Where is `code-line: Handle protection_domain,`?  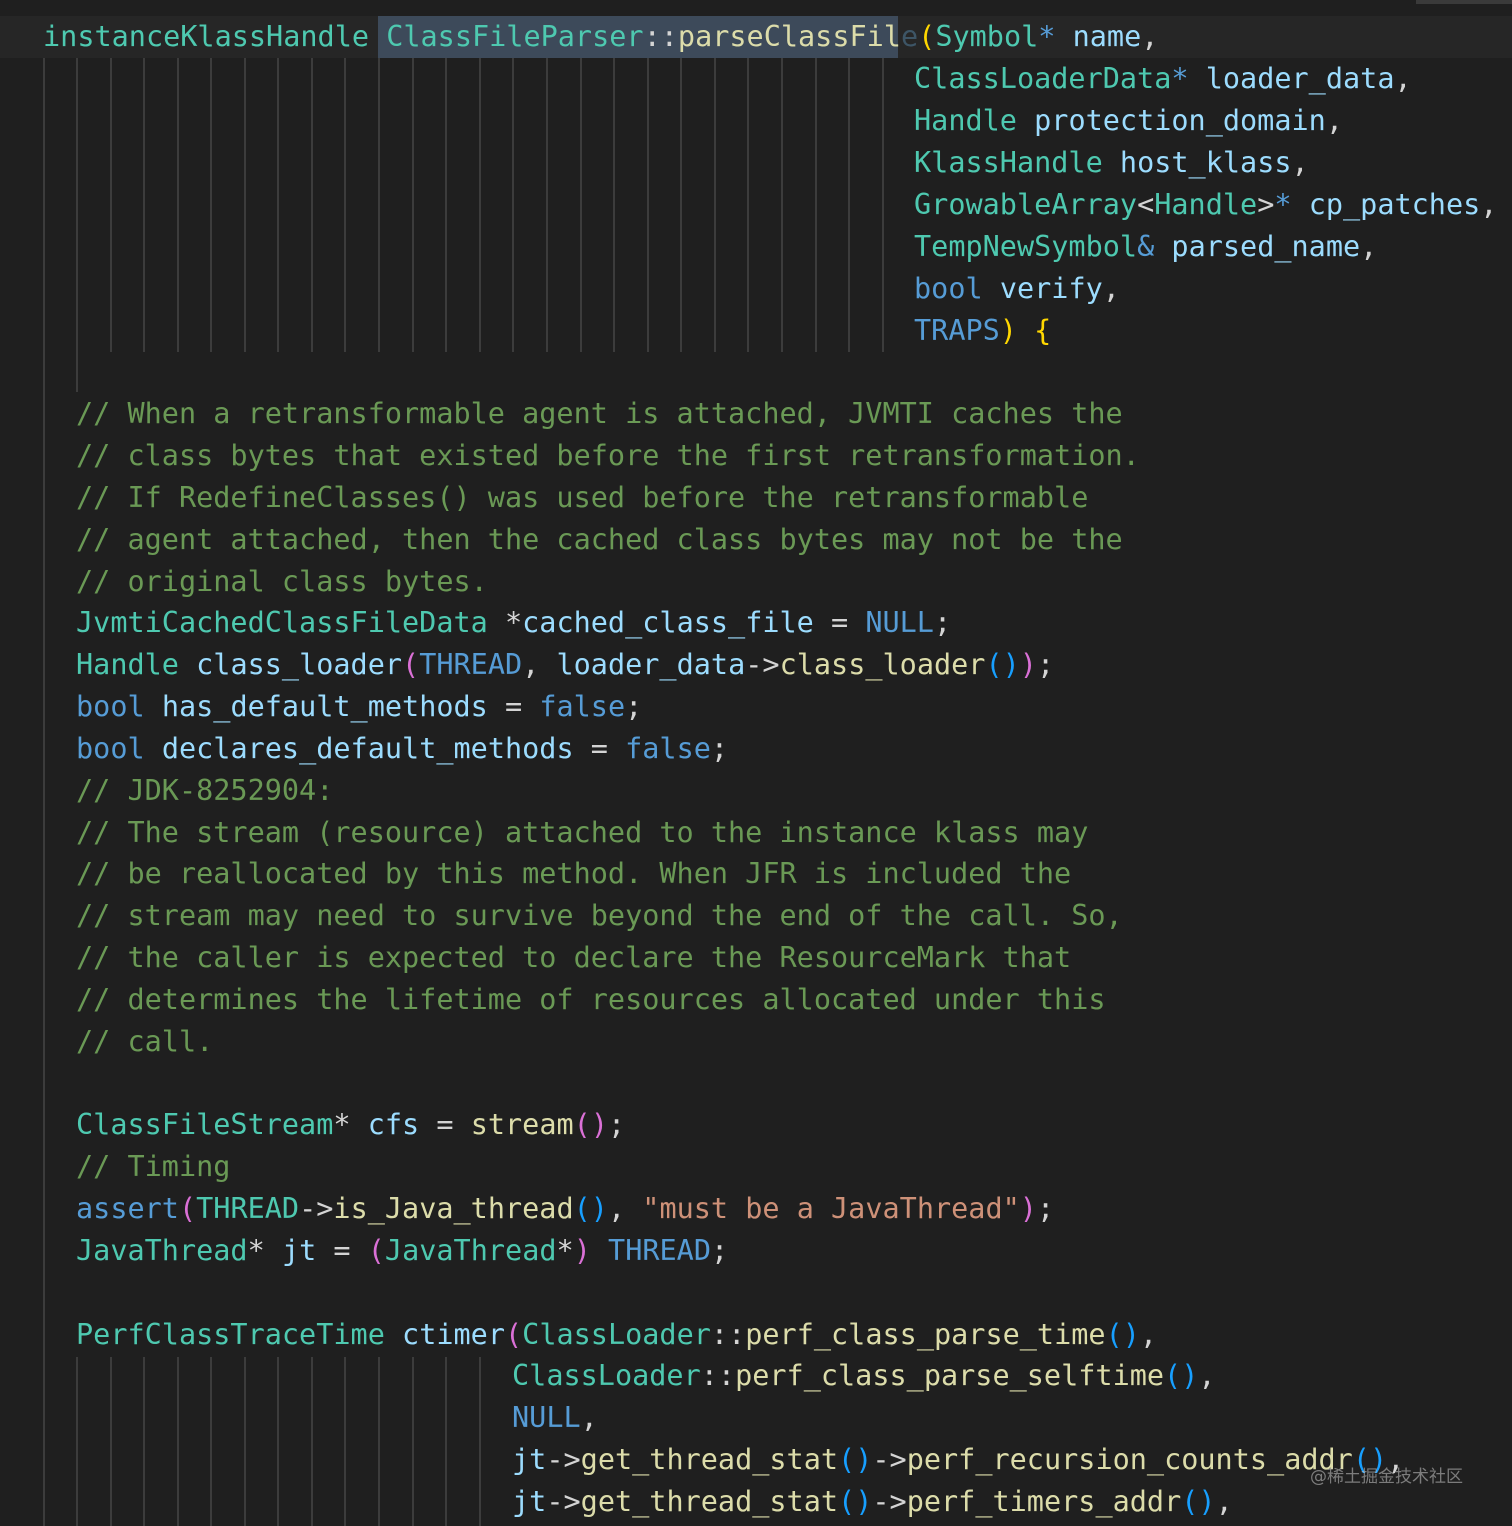 code-line: Handle protection_domain, is located at coordinates (671, 121).